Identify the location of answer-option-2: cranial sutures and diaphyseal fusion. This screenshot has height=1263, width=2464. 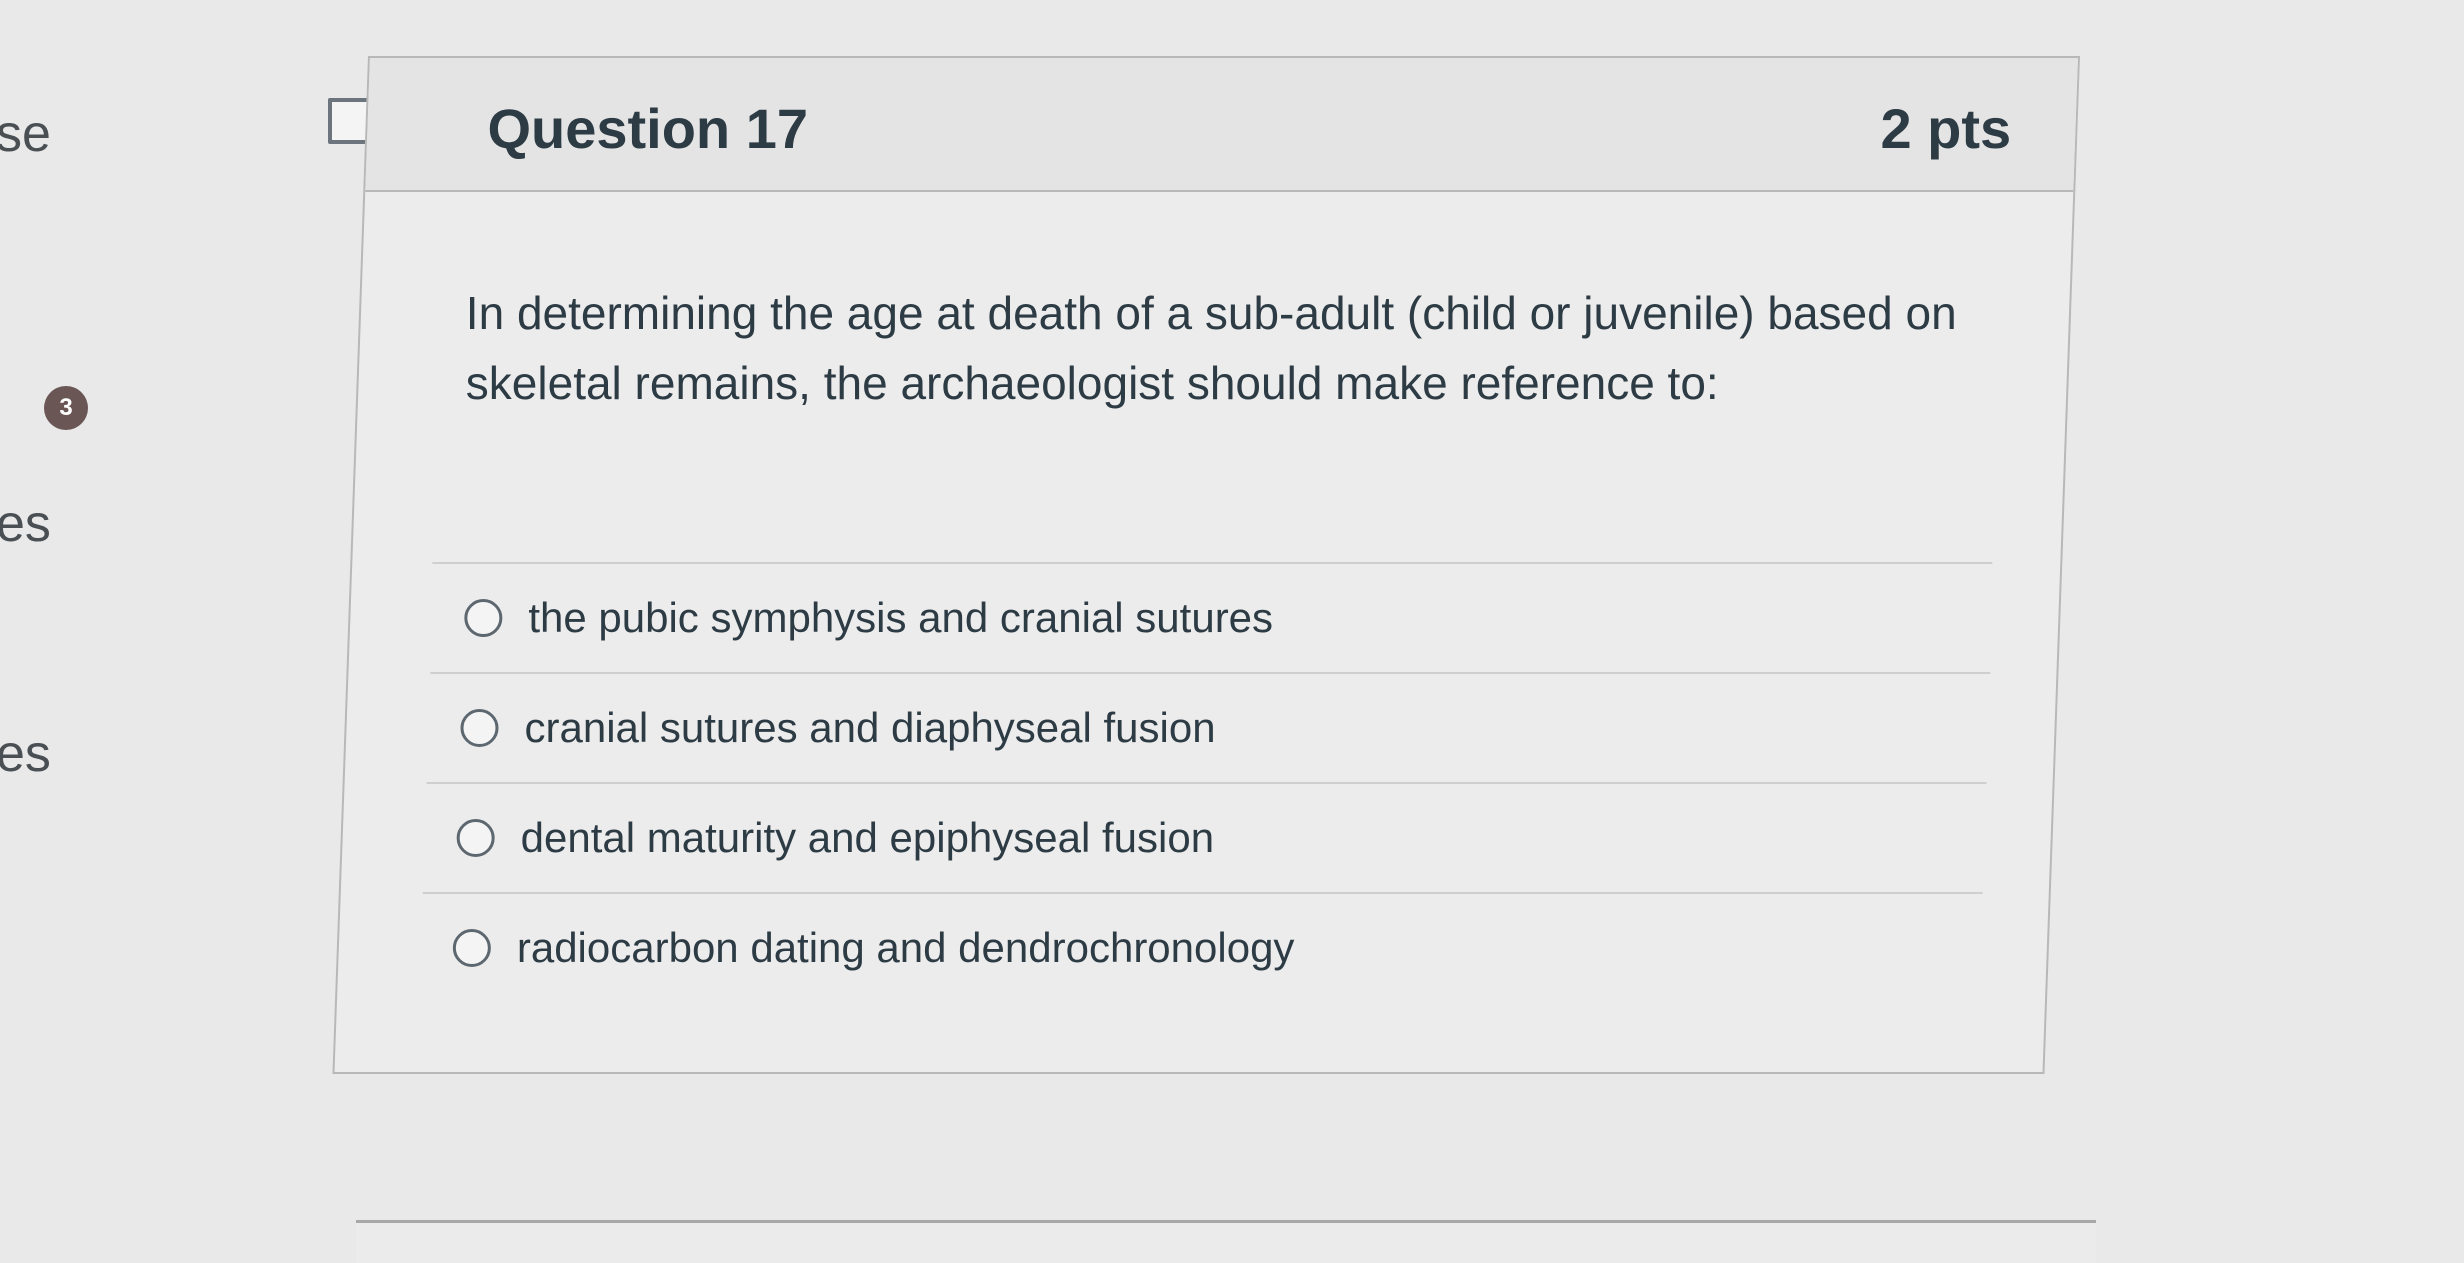
(1206, 729).